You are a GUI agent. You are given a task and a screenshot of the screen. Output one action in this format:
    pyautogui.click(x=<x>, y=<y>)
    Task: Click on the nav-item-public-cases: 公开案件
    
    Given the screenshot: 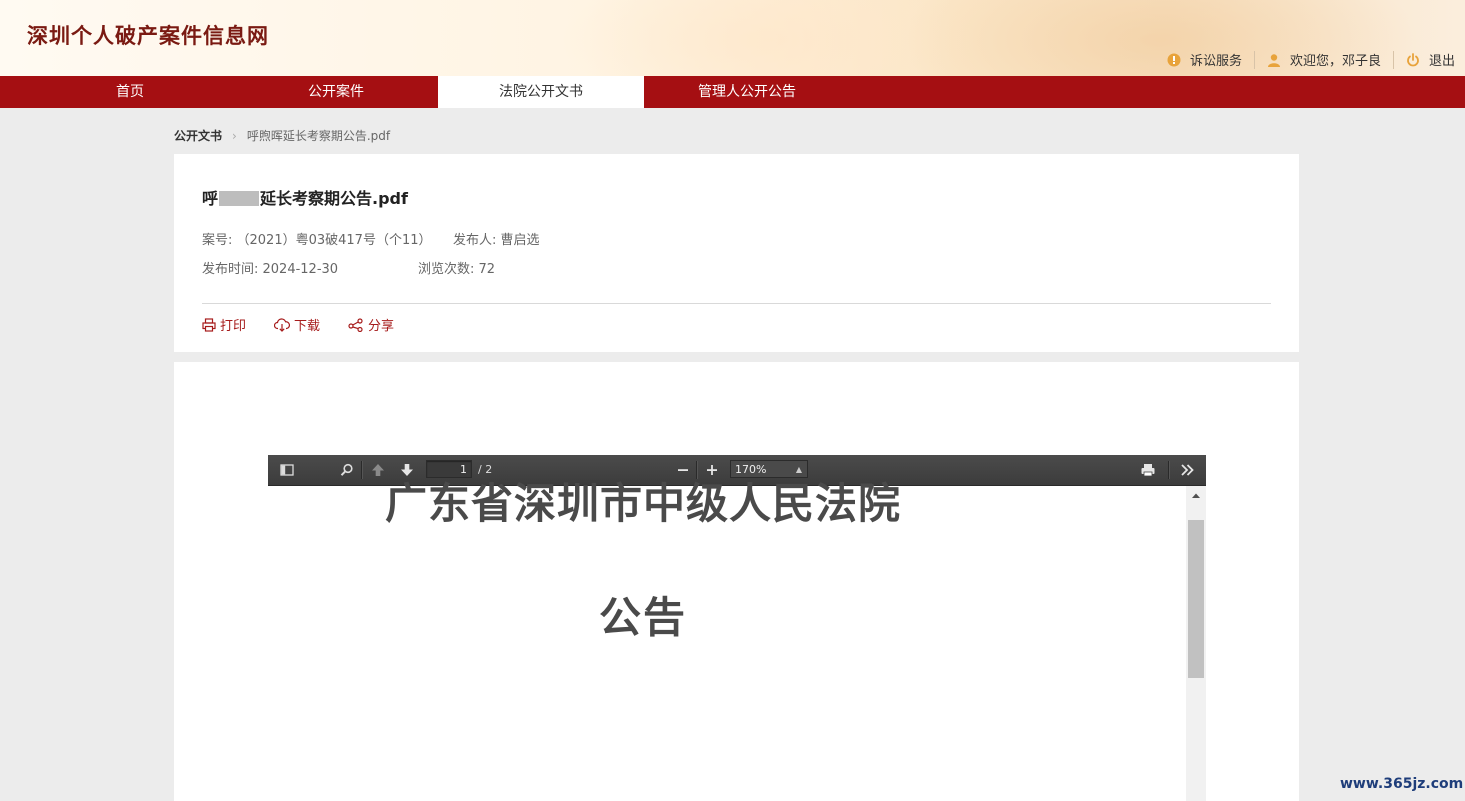 What is the action you would take?
    pyautogui.click(x=336, y=92)
    